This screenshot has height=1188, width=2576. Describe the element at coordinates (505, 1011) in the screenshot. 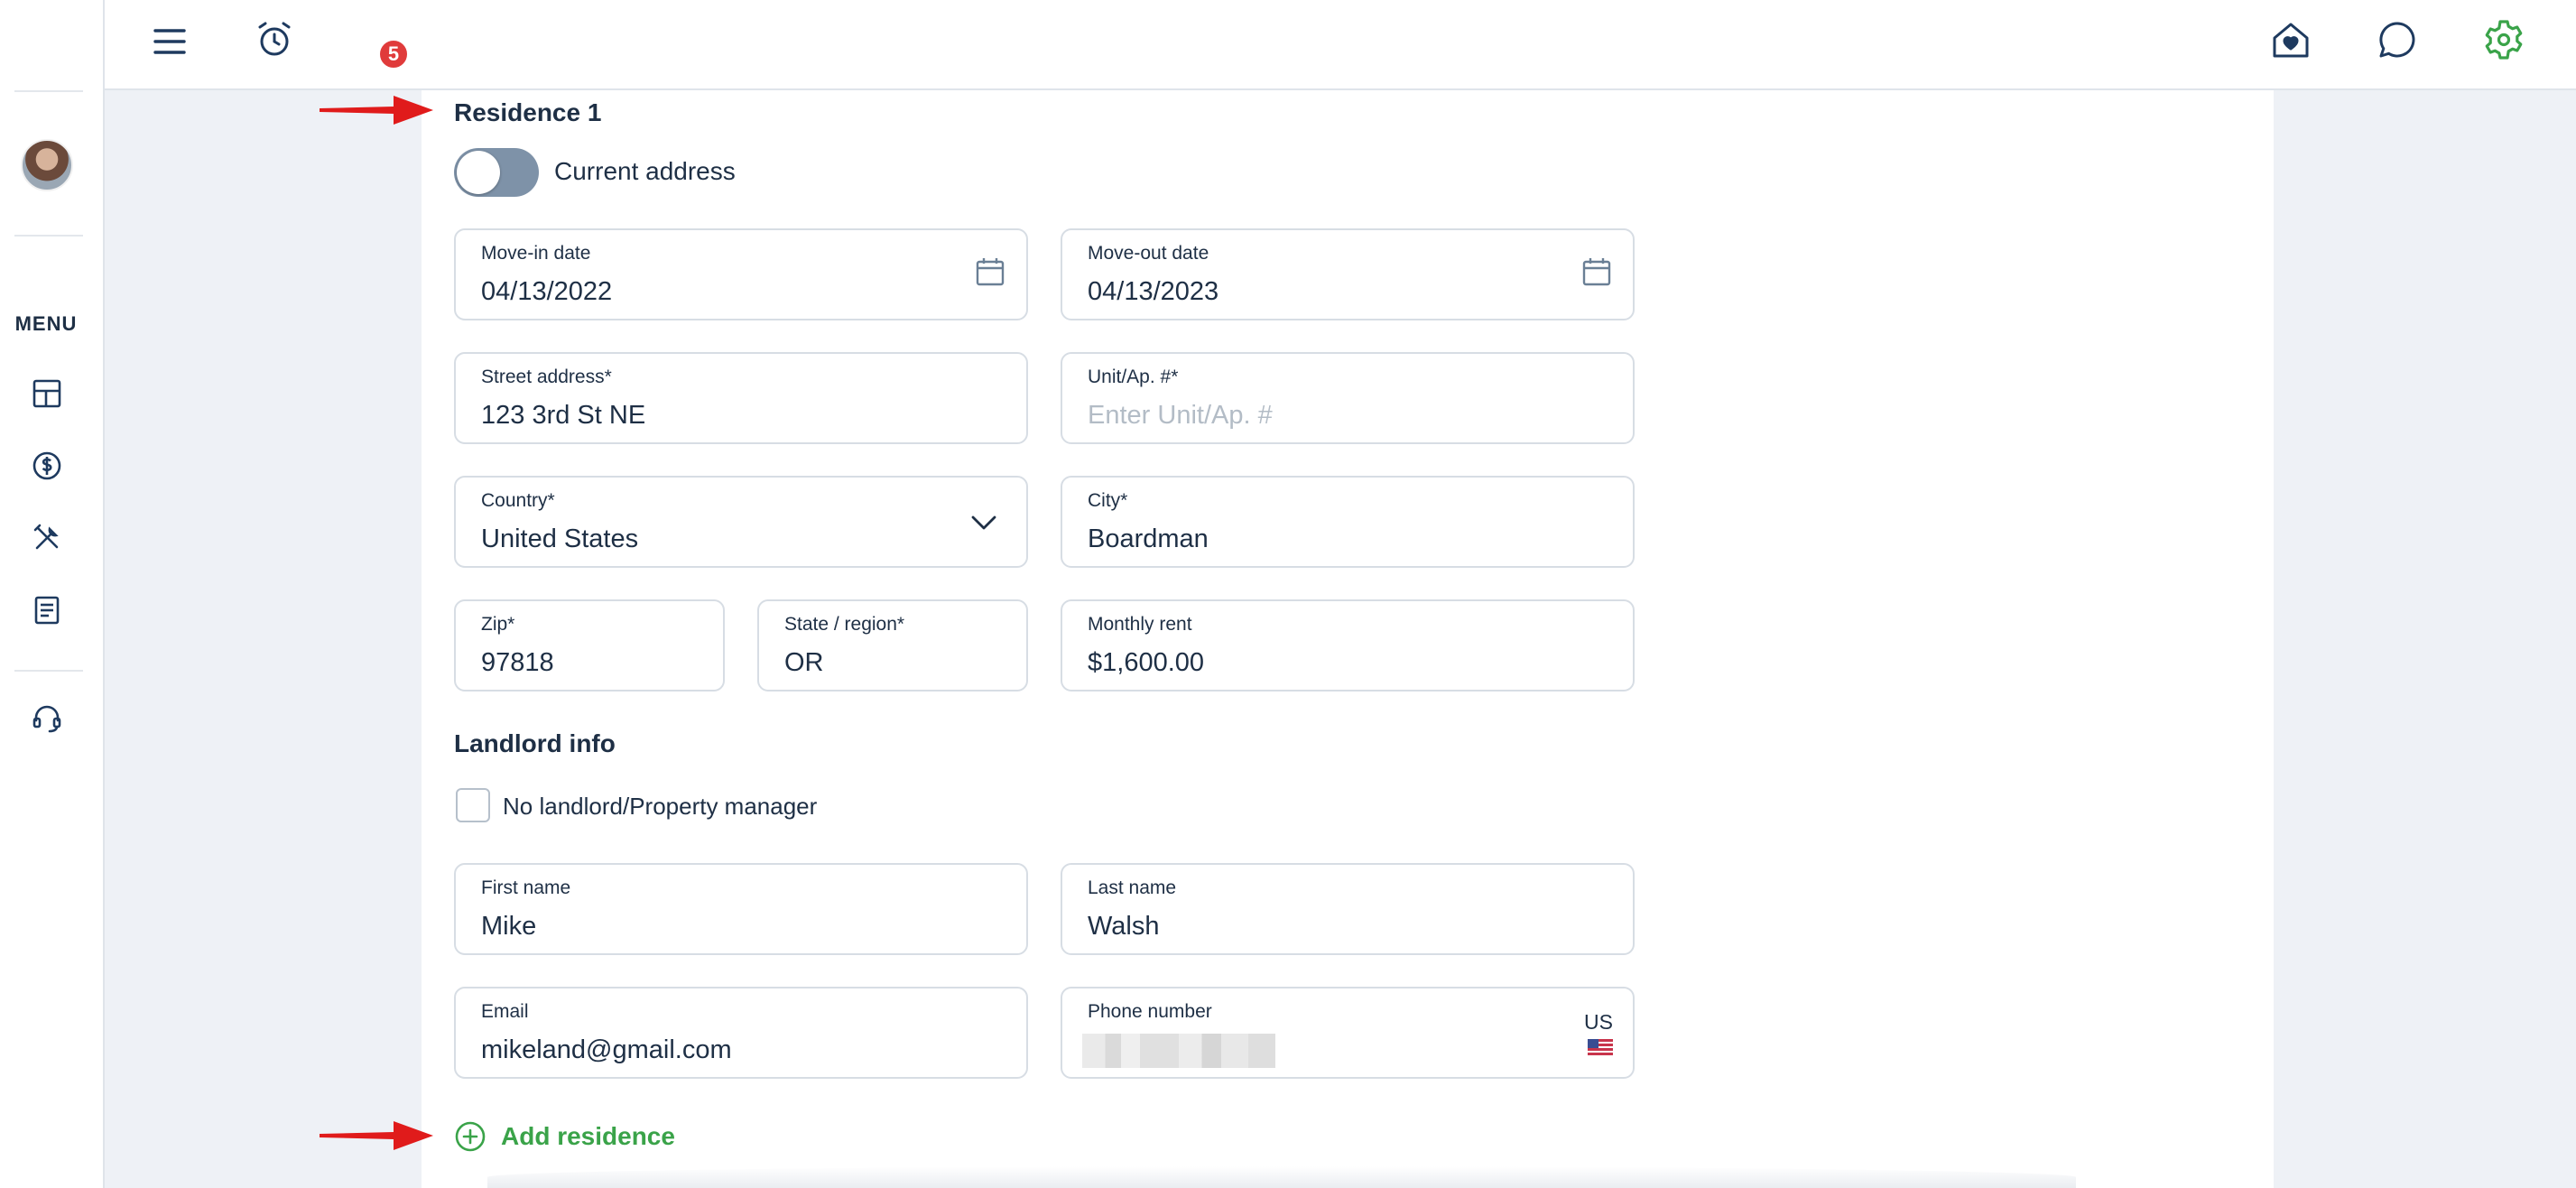

I see `email-label: Email` at that location.